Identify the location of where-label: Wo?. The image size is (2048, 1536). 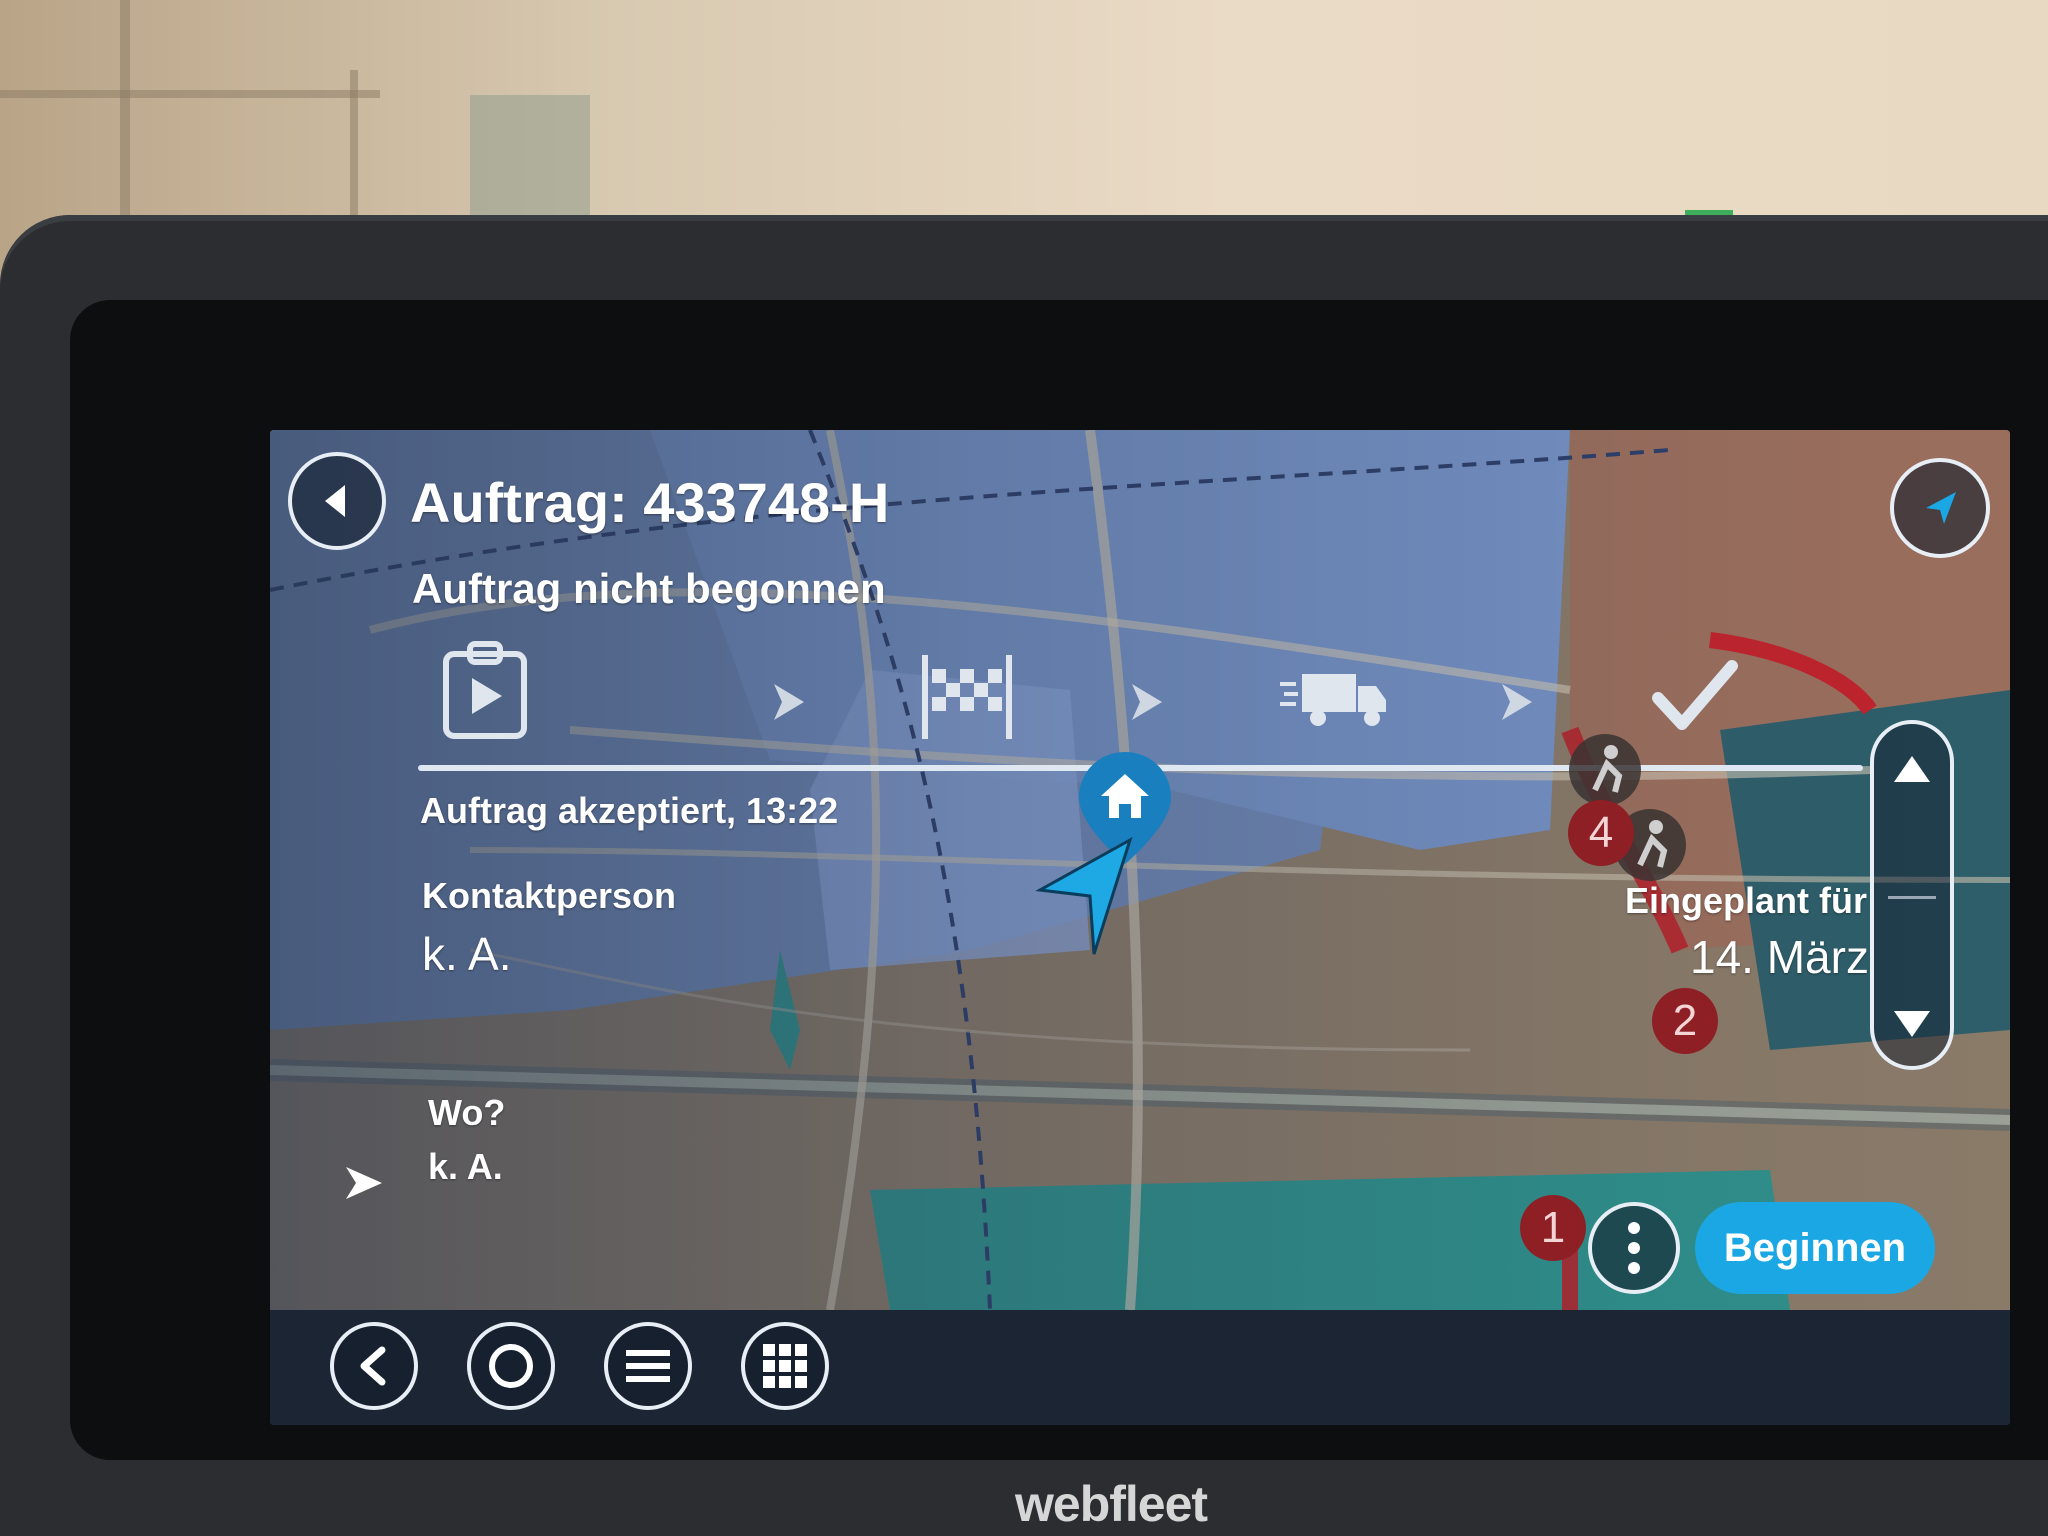
(467, 1112).